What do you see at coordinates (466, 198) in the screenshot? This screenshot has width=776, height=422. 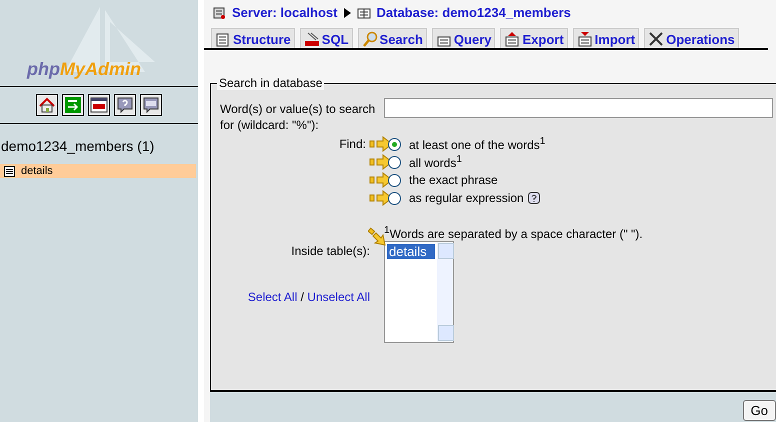 I see `option-label: as regular expression` at bounding box center [466, 198].